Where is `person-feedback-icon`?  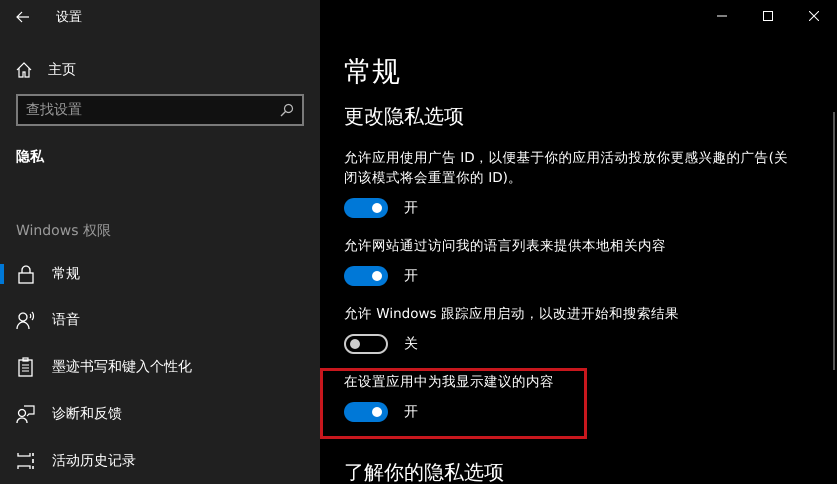 person-feedback-icon is located at coordinates (26, 414).